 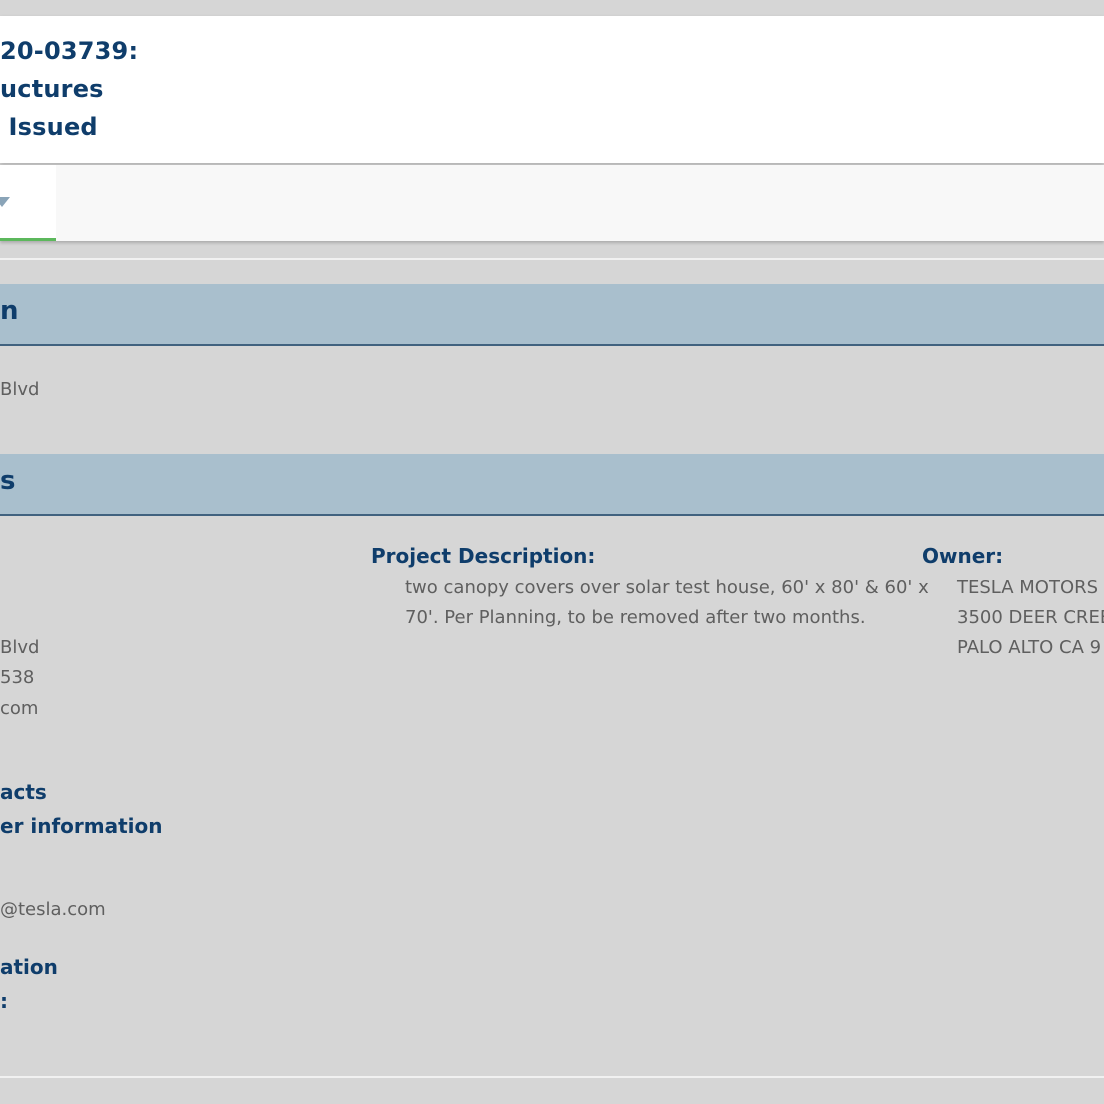 What do you see at coordinates (20, 647) in the screenshot?
I see `applicant-address: Blvd` at bounding box center [20, 647].